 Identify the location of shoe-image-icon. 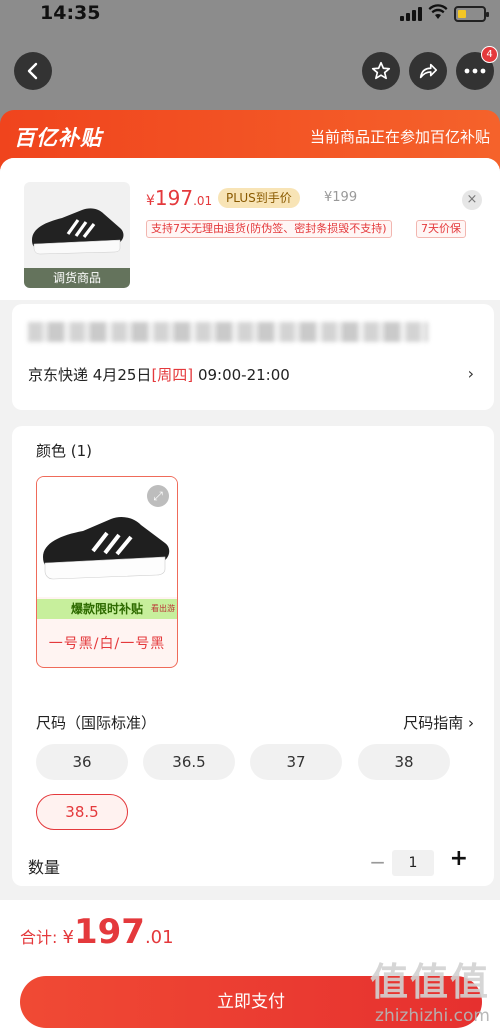
(78, 231).